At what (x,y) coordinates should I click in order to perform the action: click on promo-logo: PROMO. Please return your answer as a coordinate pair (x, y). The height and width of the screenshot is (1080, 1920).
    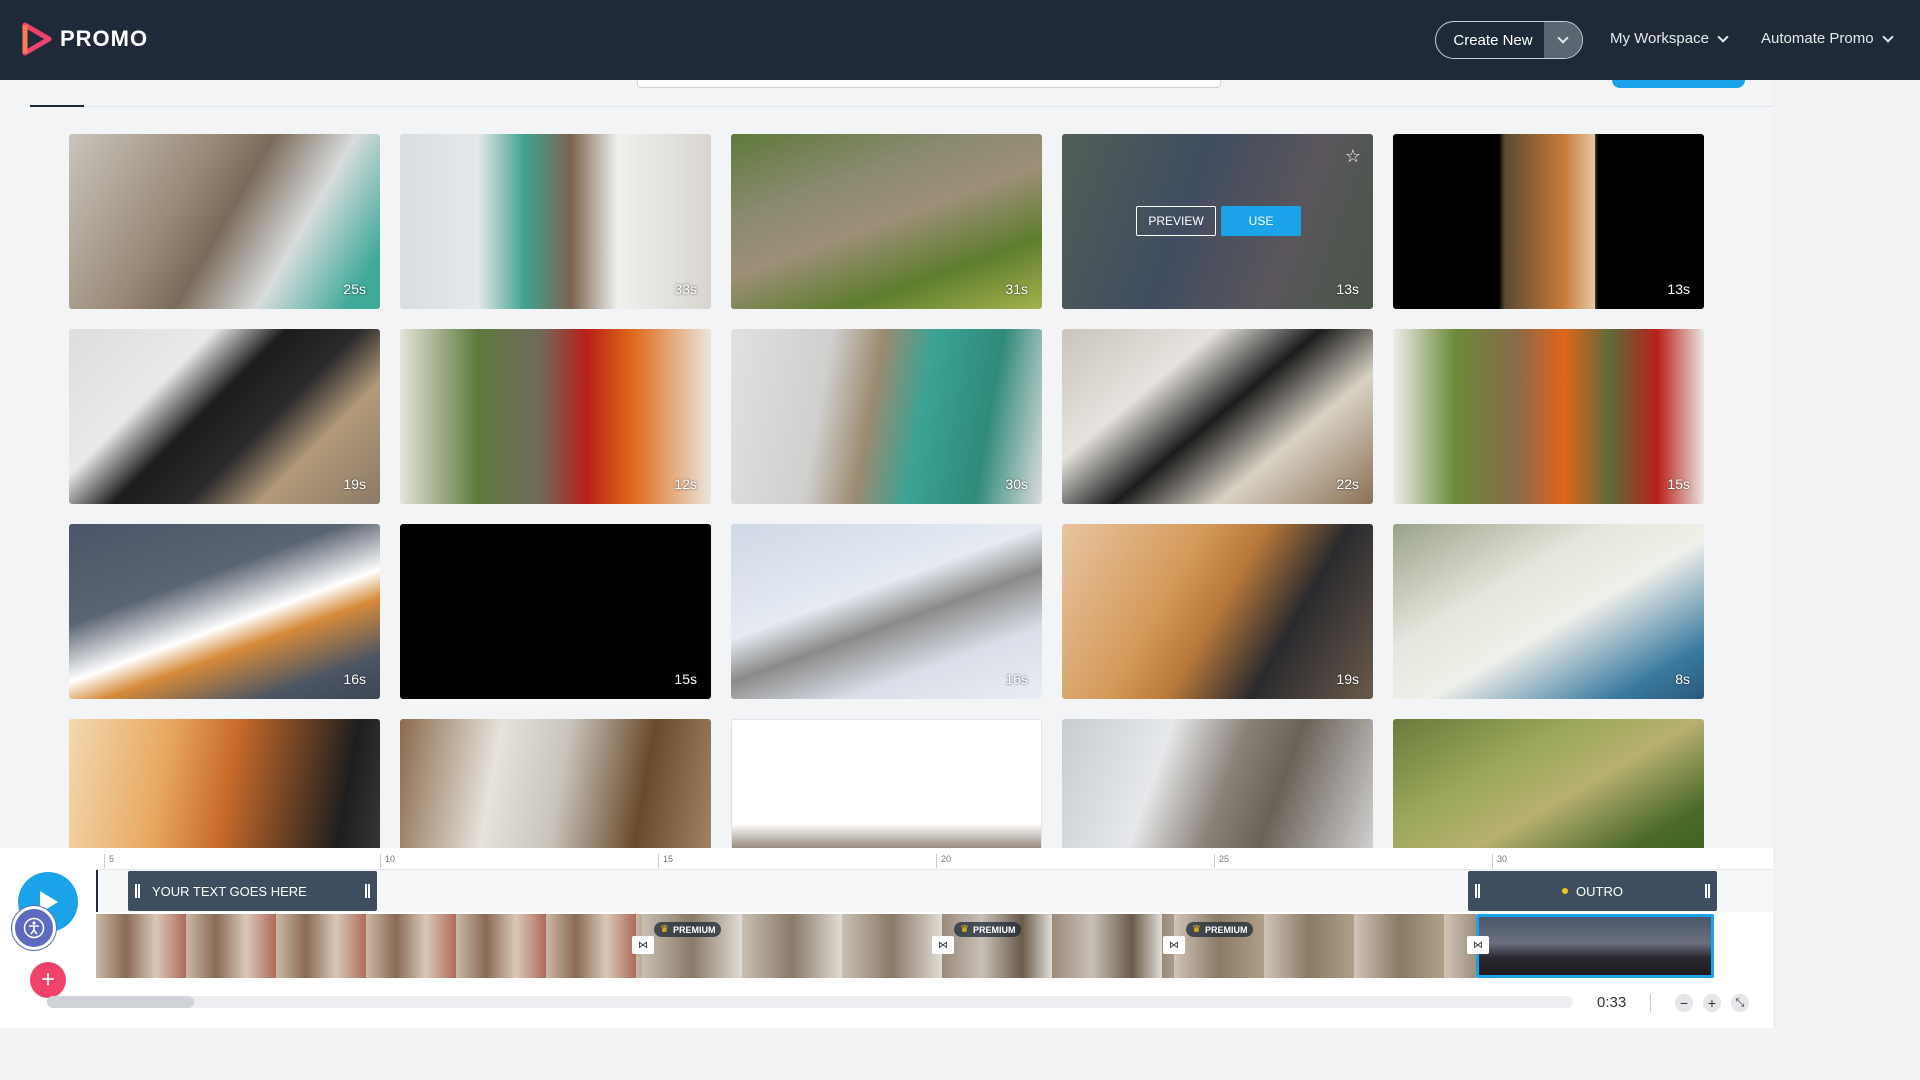
    Looking at the image, I should click on (85, 39).